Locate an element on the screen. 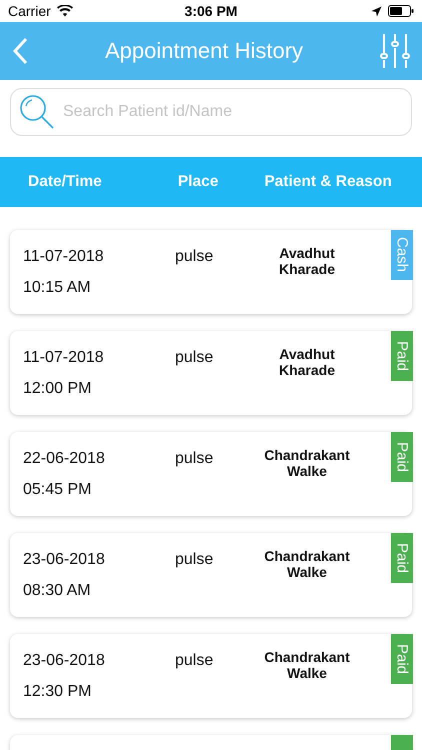 The height and width of the screenshot is (750, 422). appointment-card: 11-07-2018 10:15 AM pulse Avadhut Kharade Cash is located at coordinates (211, 272).